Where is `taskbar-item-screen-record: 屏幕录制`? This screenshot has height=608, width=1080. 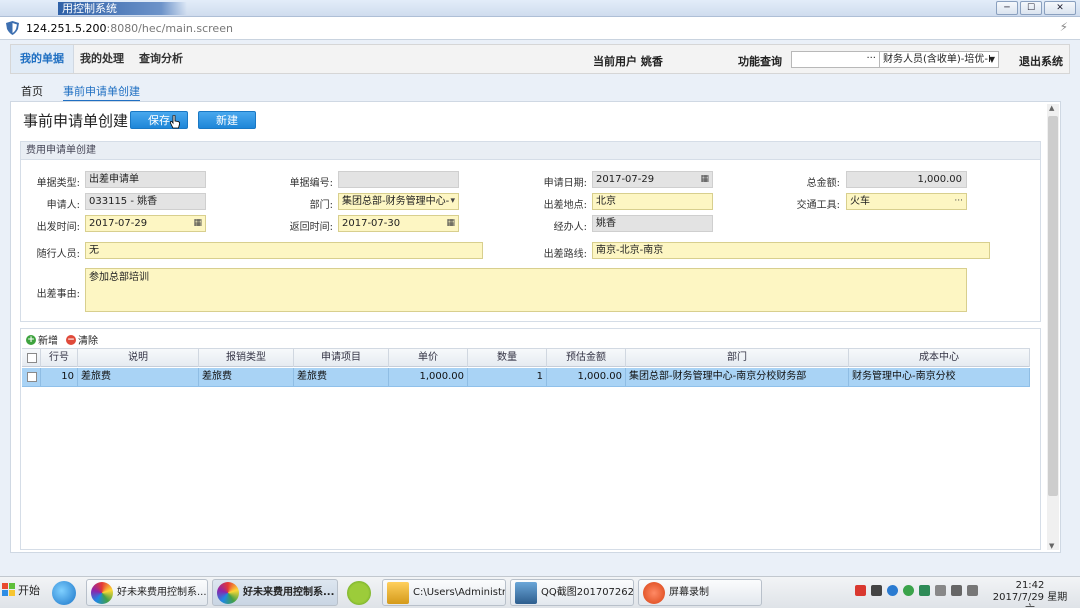
taskbar-item-screen-record: 屏幕录制 is located at coordinates (700, 592).